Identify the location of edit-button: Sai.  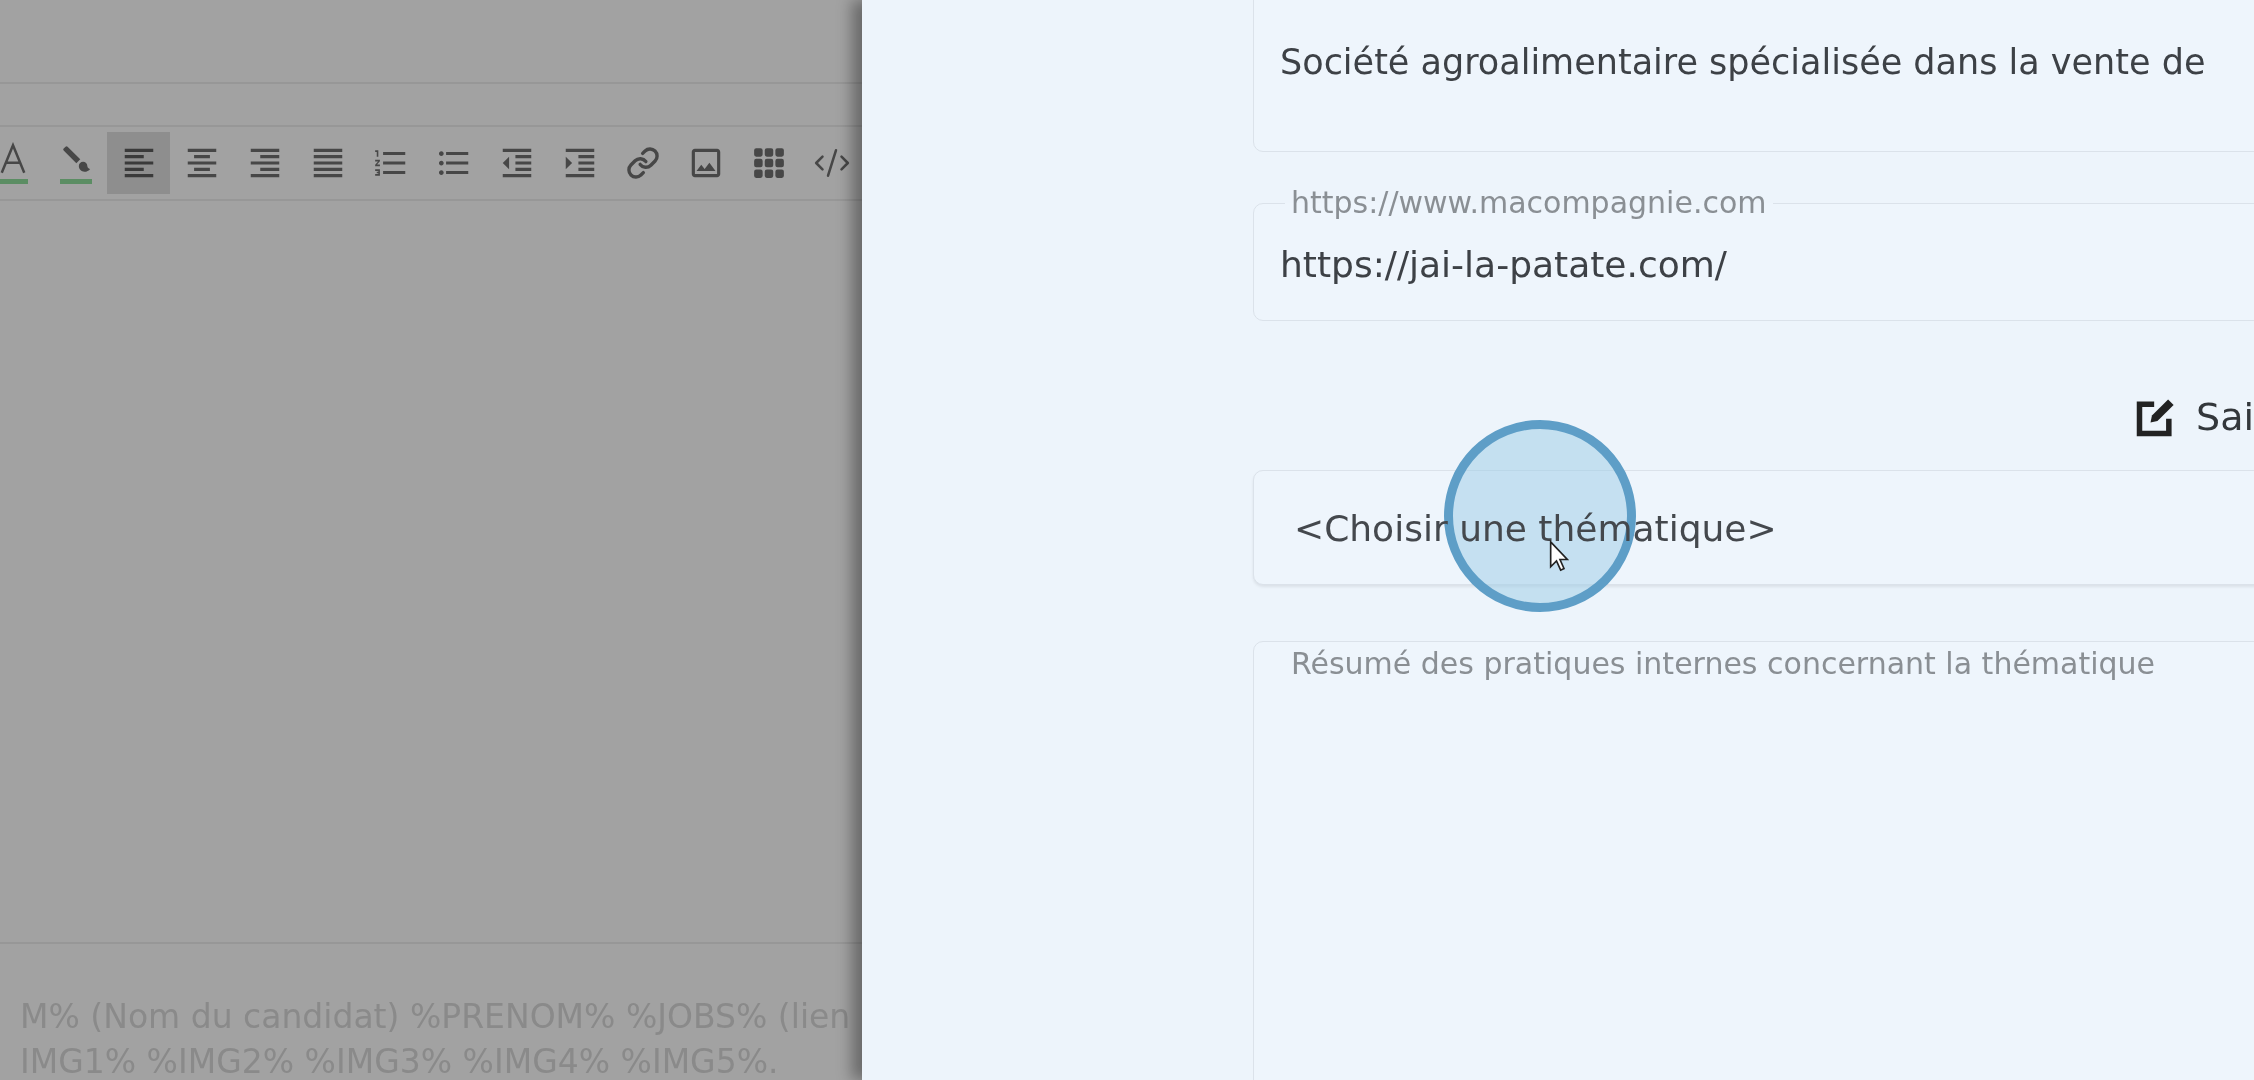
(2194, 417).